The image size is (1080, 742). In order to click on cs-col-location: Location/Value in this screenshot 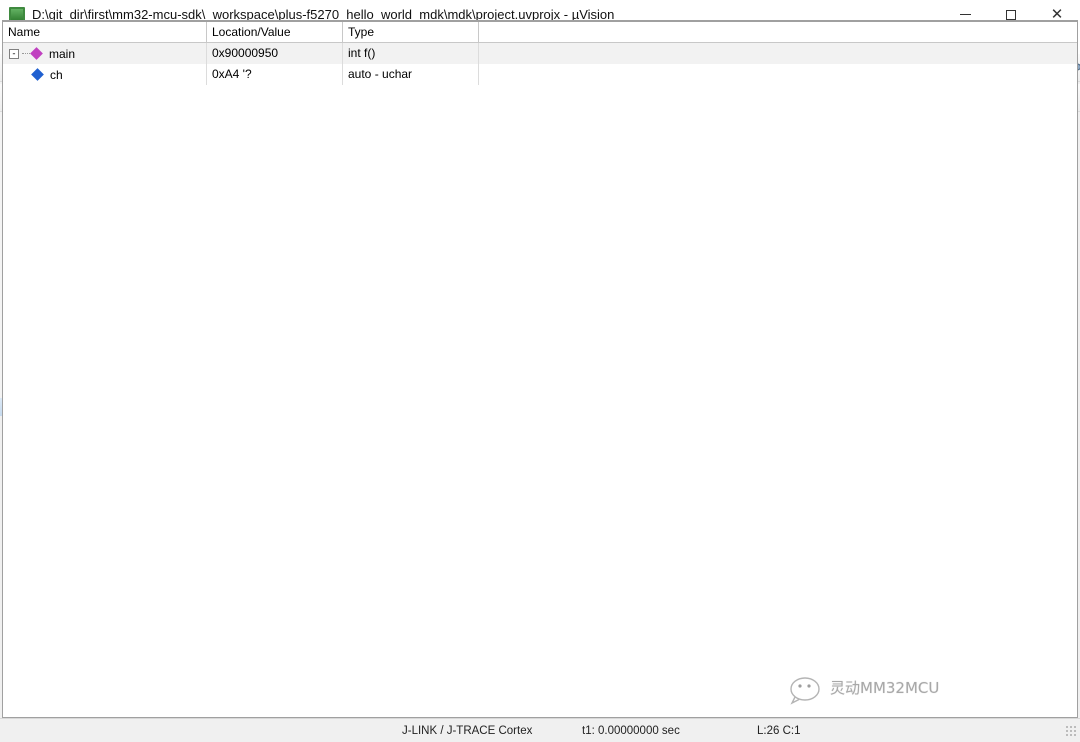, I will do `click(275, 32)`.